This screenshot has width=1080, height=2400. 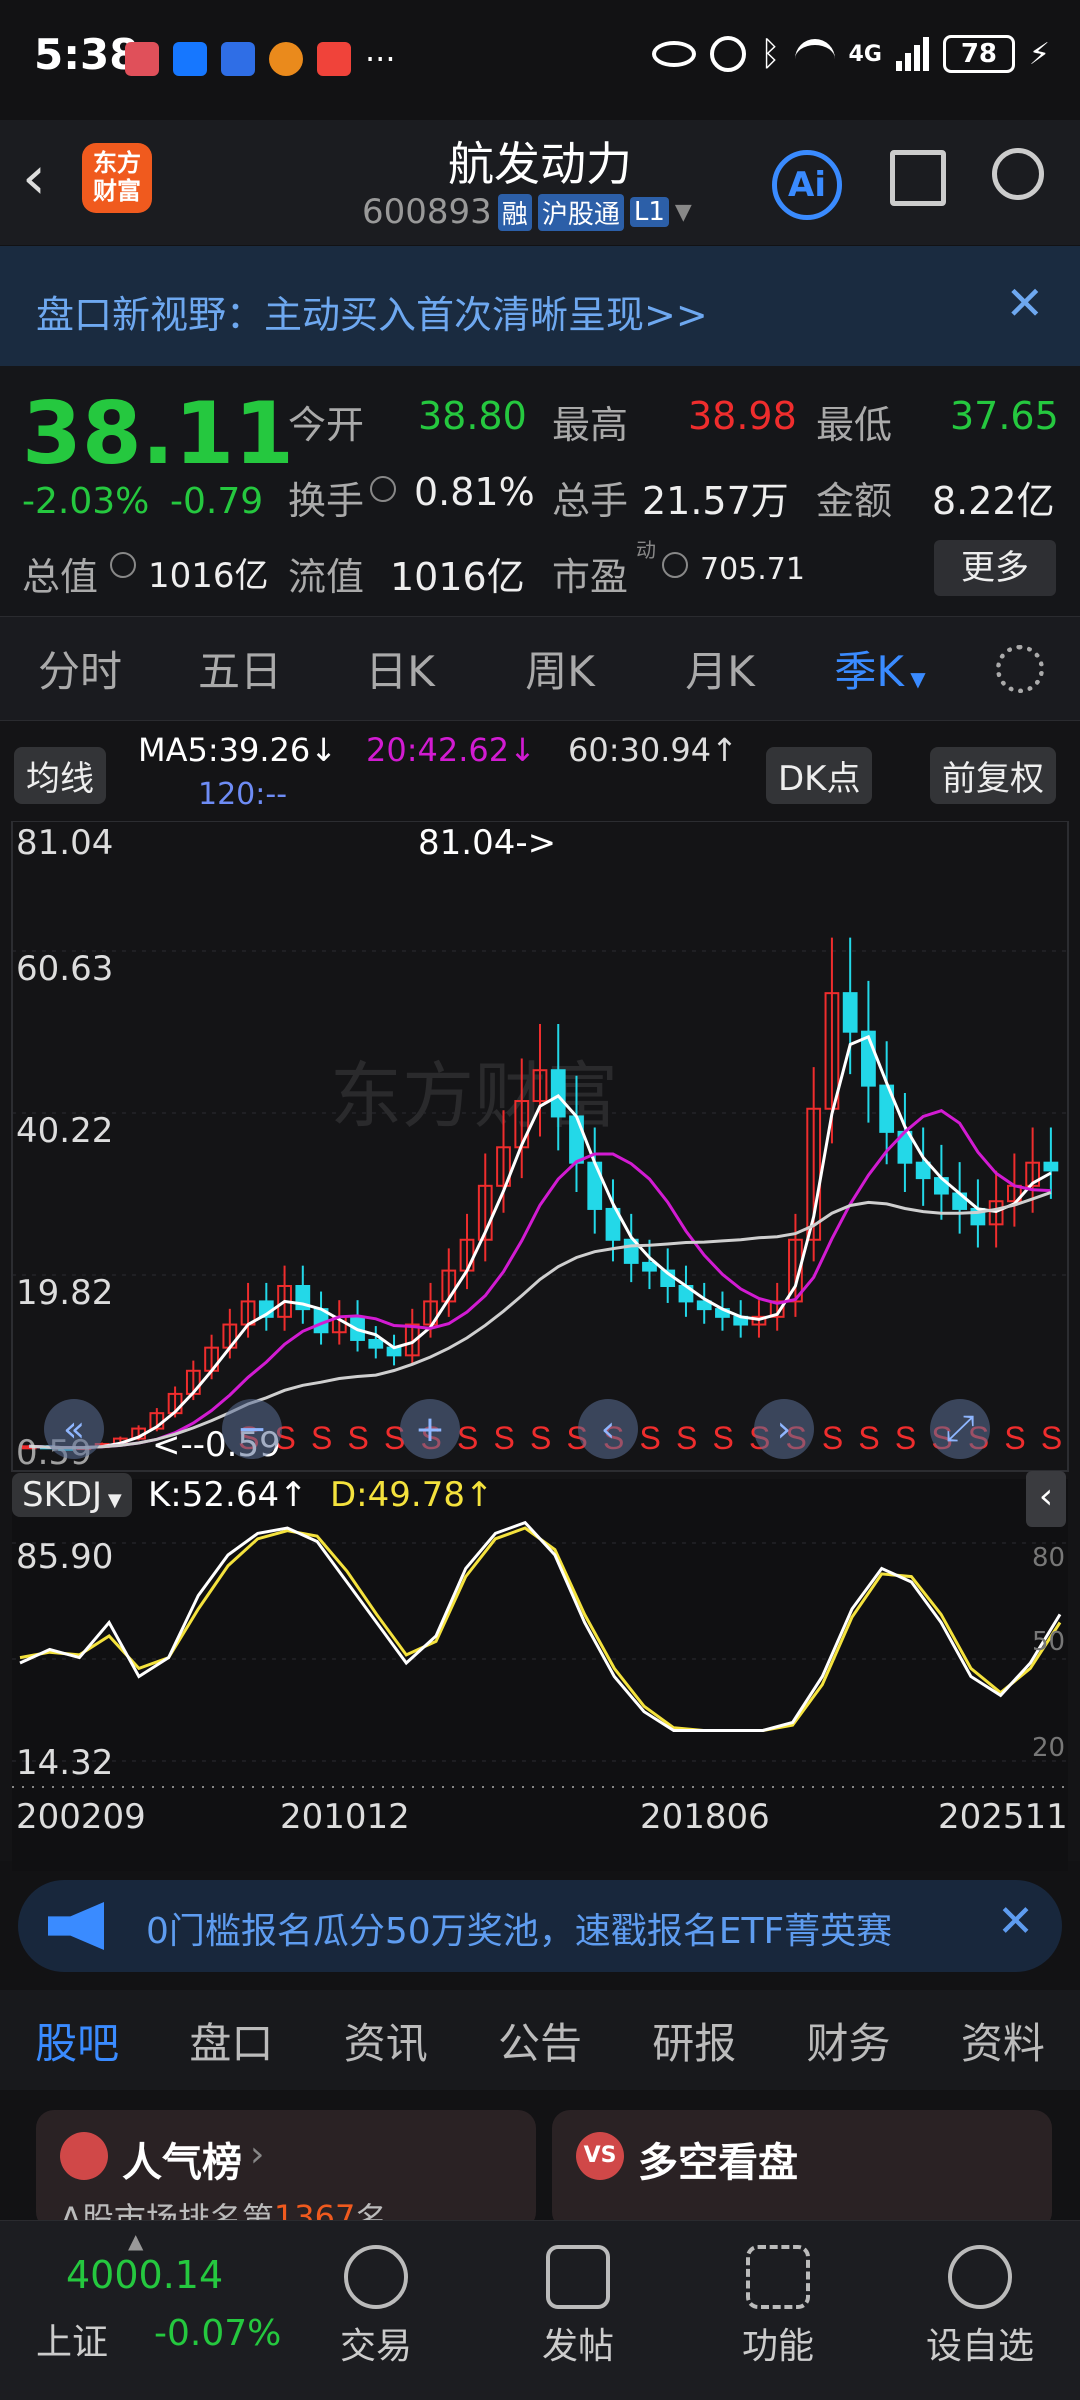 I want to click on nav-post: 发帖, so click(x=578, y=2310).